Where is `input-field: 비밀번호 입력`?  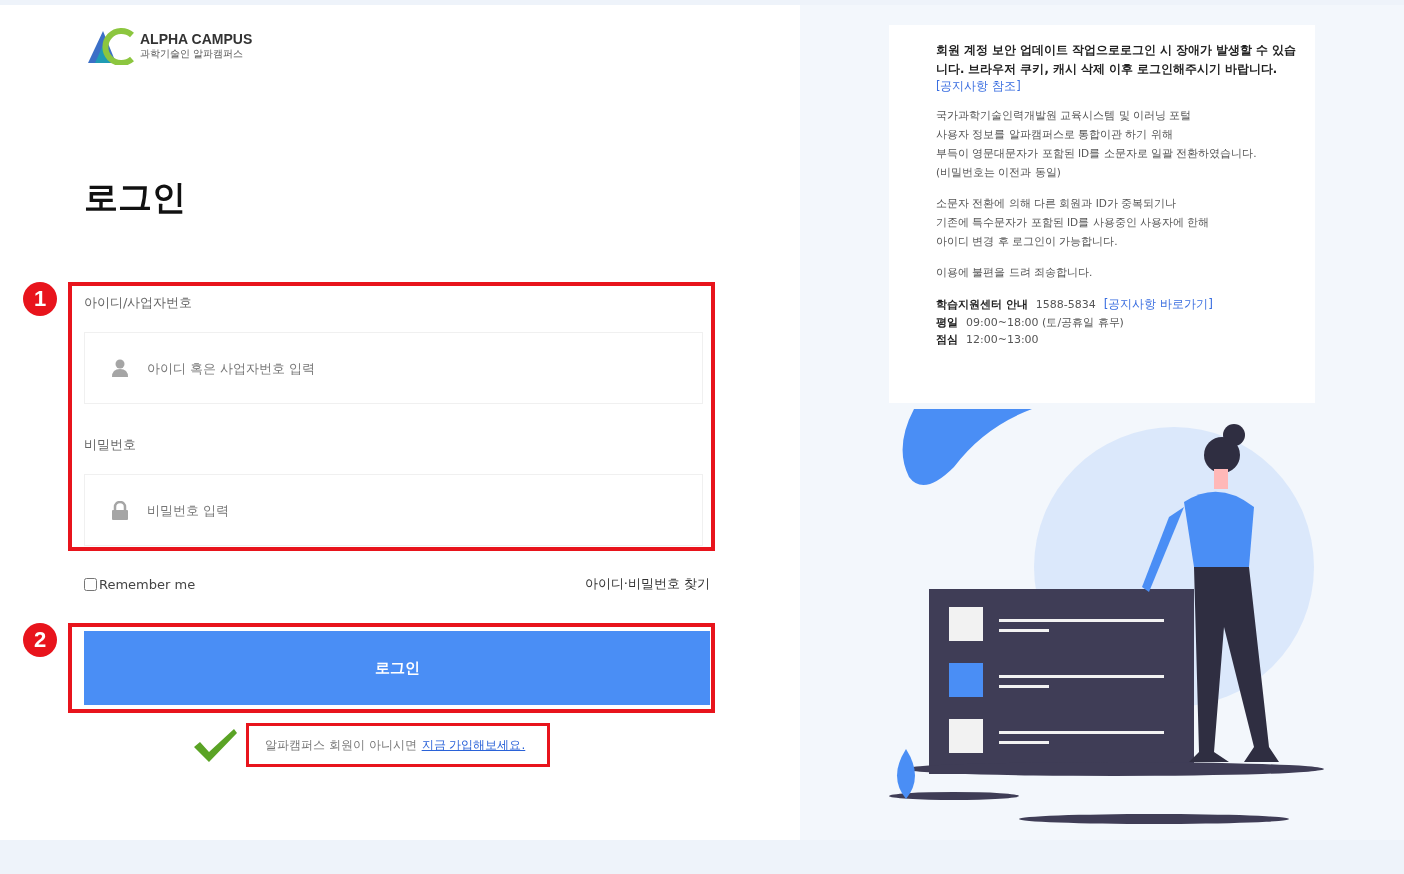 input-field: 비밀번호 입력 is located at coordinates (393, 510).